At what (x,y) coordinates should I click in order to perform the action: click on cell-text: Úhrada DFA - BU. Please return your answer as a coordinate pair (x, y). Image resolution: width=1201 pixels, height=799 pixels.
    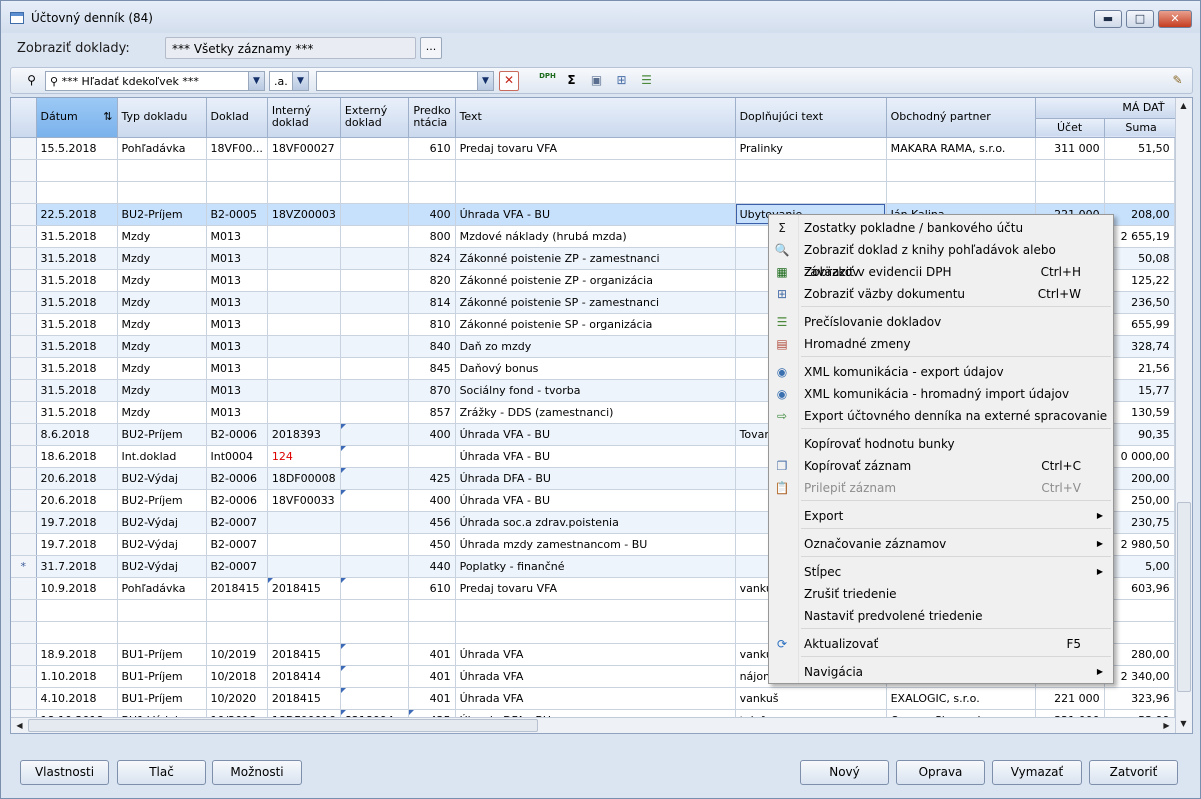
    Looking at the image, I should click on (595, 478).